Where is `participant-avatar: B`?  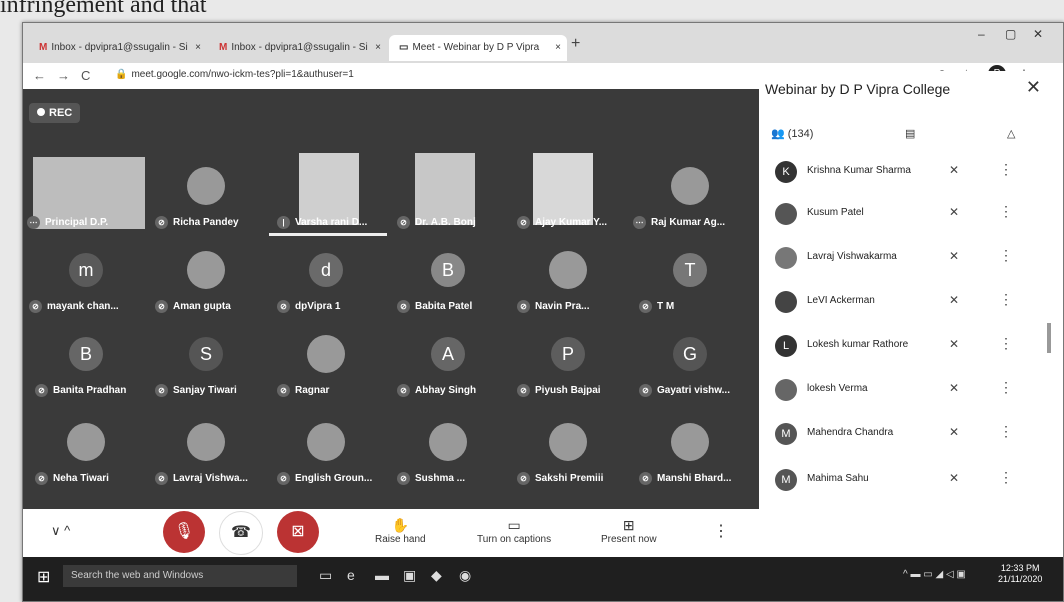 participant-avatar: B is located at coordinates (86, 354).